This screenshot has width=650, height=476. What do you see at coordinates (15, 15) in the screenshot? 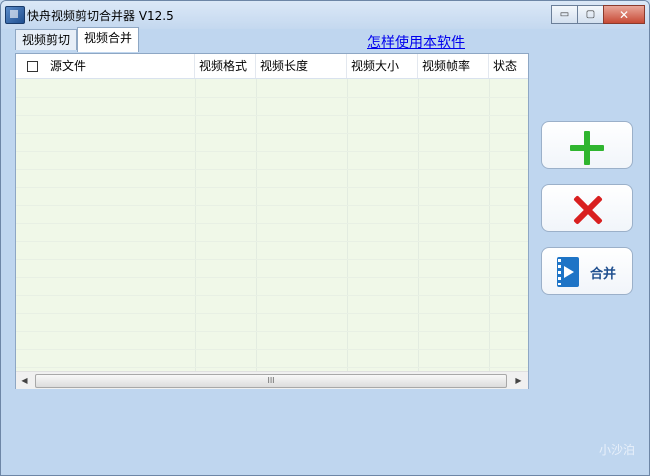
I see `app-logo-icon` at bounding box center [15, 15].